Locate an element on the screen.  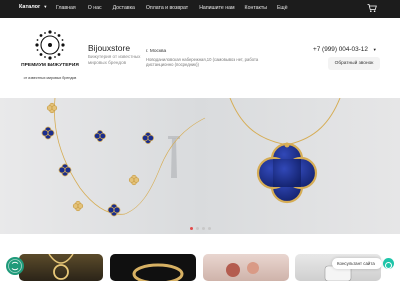
product-card-2-image is located at coordinates (158, 272).